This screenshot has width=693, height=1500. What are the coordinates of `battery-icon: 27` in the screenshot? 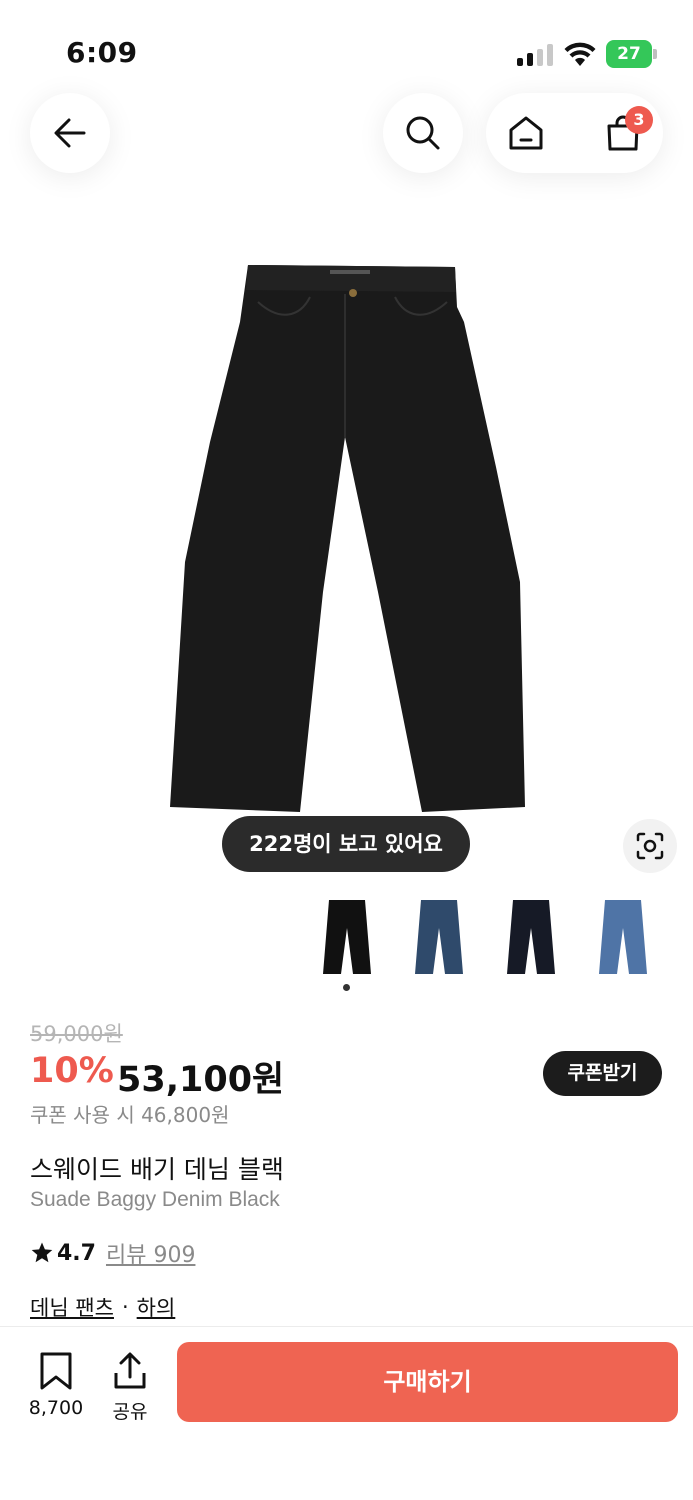 It's located at (632, 54).